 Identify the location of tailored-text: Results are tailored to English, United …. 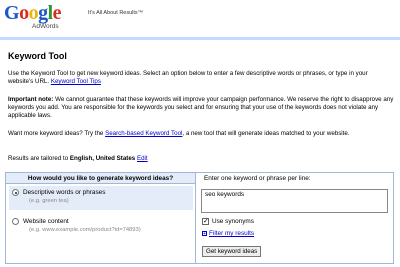
(201, 159).